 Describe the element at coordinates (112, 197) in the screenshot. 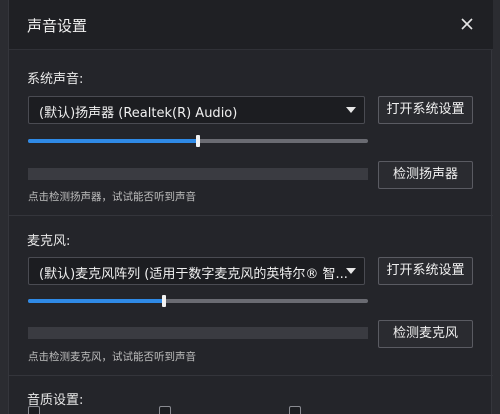

I see `speaker-test-hint: 点击检测扬声器，试试能否听到声音` at that location.